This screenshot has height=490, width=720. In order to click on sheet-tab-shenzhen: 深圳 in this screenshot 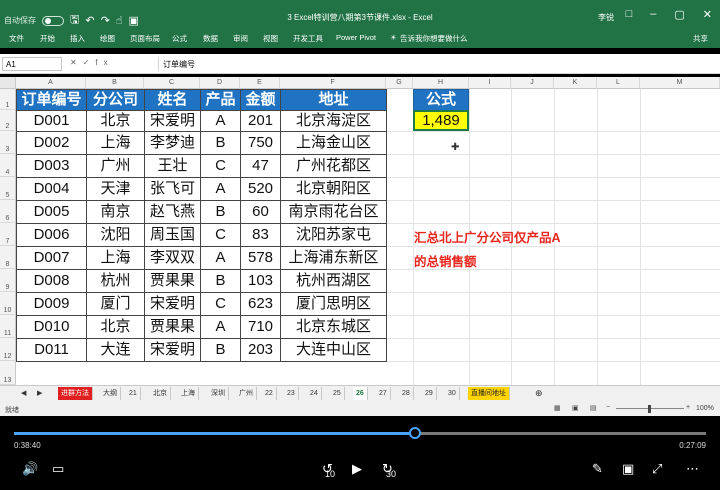, I will do `click(218, 393)`.